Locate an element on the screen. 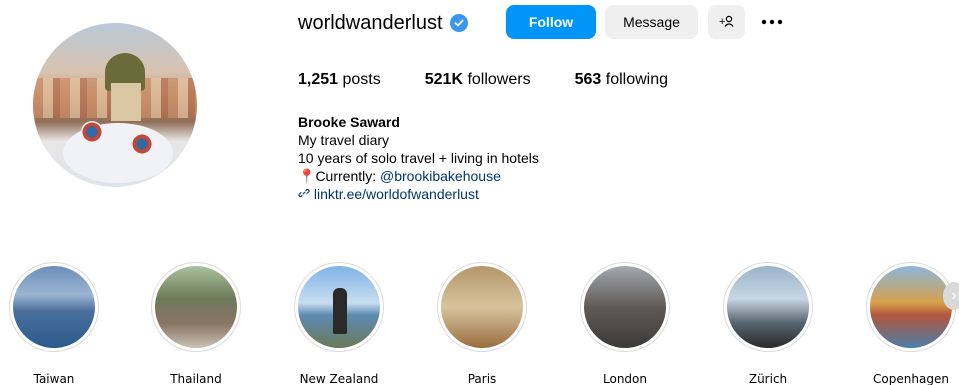 The width and height of the screenshot is (959, 385). add-user-icon: + is located at coordinates (727, 22).